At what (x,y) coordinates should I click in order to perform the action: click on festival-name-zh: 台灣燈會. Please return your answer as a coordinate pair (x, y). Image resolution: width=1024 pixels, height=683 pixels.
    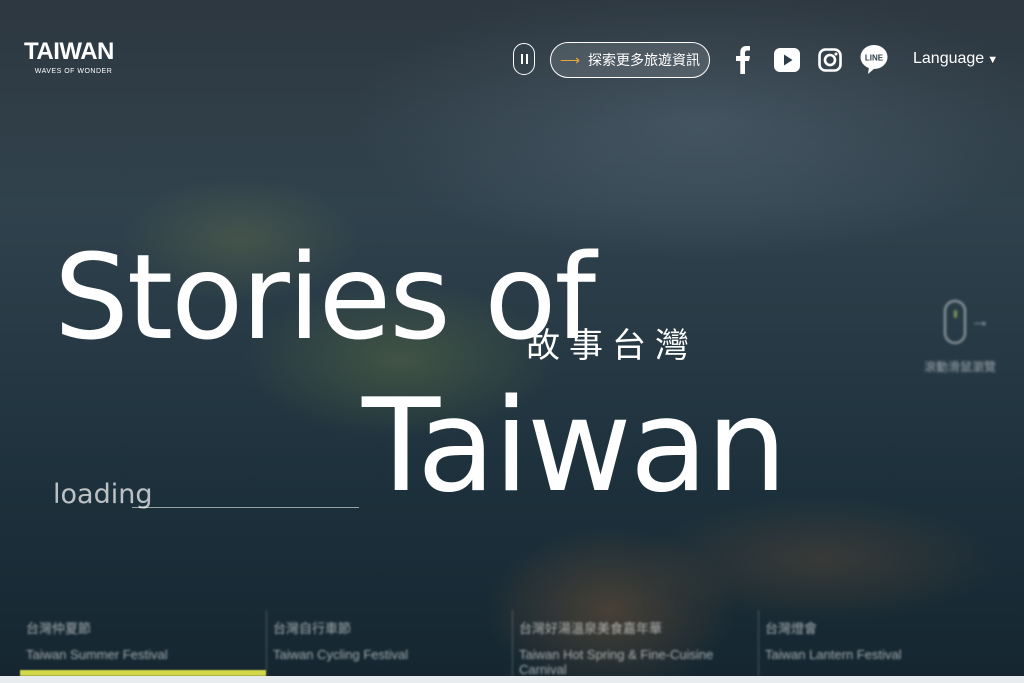
    Looking at the image, I should click on (791, 628).